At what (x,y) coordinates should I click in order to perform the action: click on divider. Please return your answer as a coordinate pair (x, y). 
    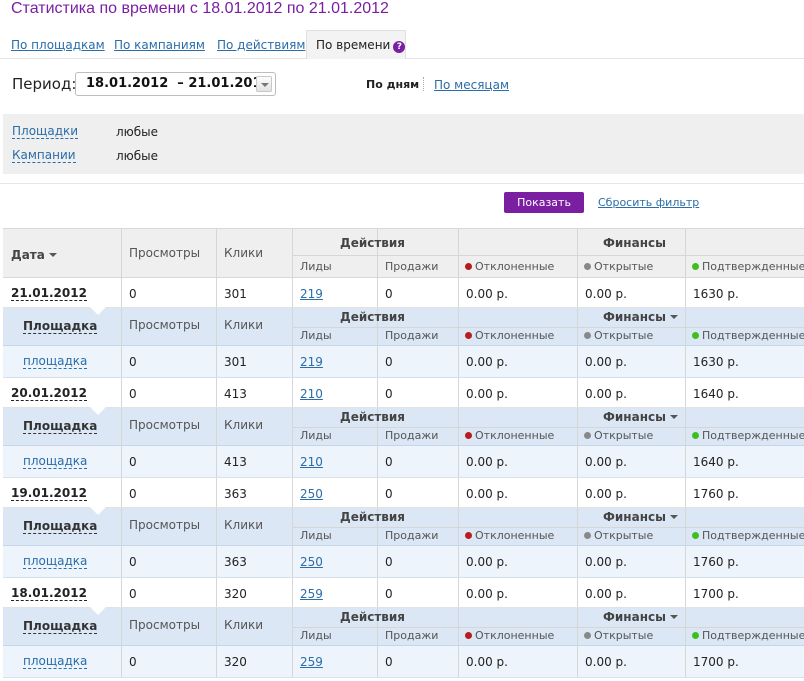
    Looking at the image, I should click on (402, 183).